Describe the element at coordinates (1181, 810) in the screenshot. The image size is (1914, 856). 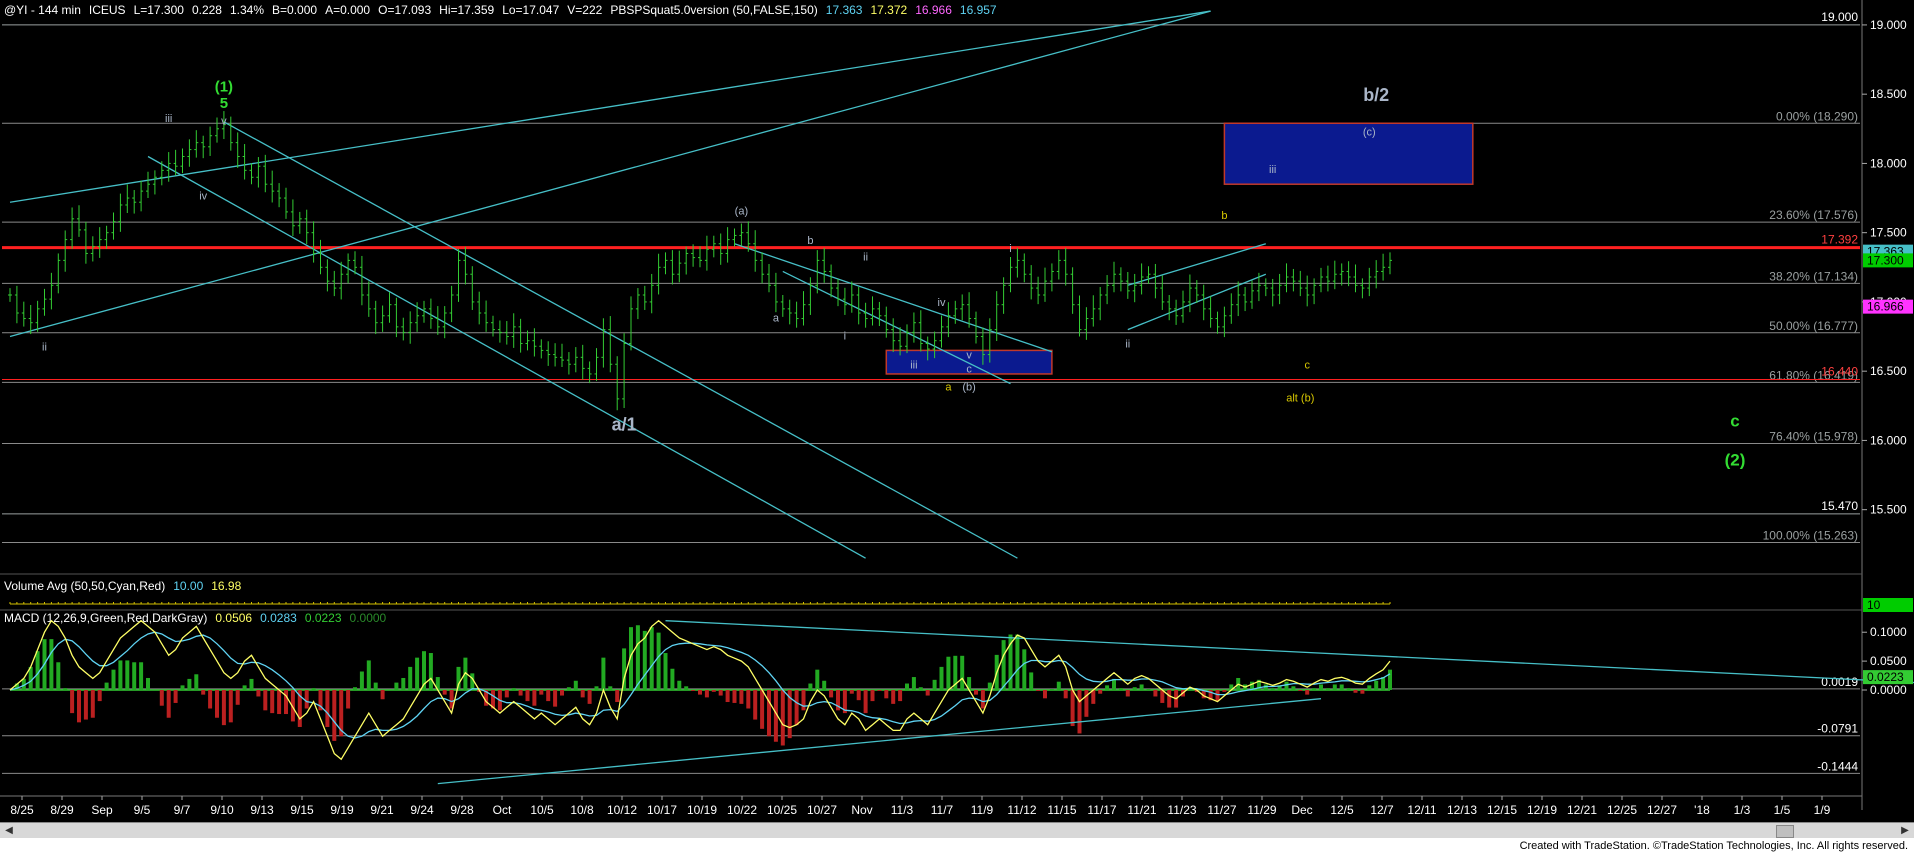
I see `date-tick-label: 11/23` at that location.